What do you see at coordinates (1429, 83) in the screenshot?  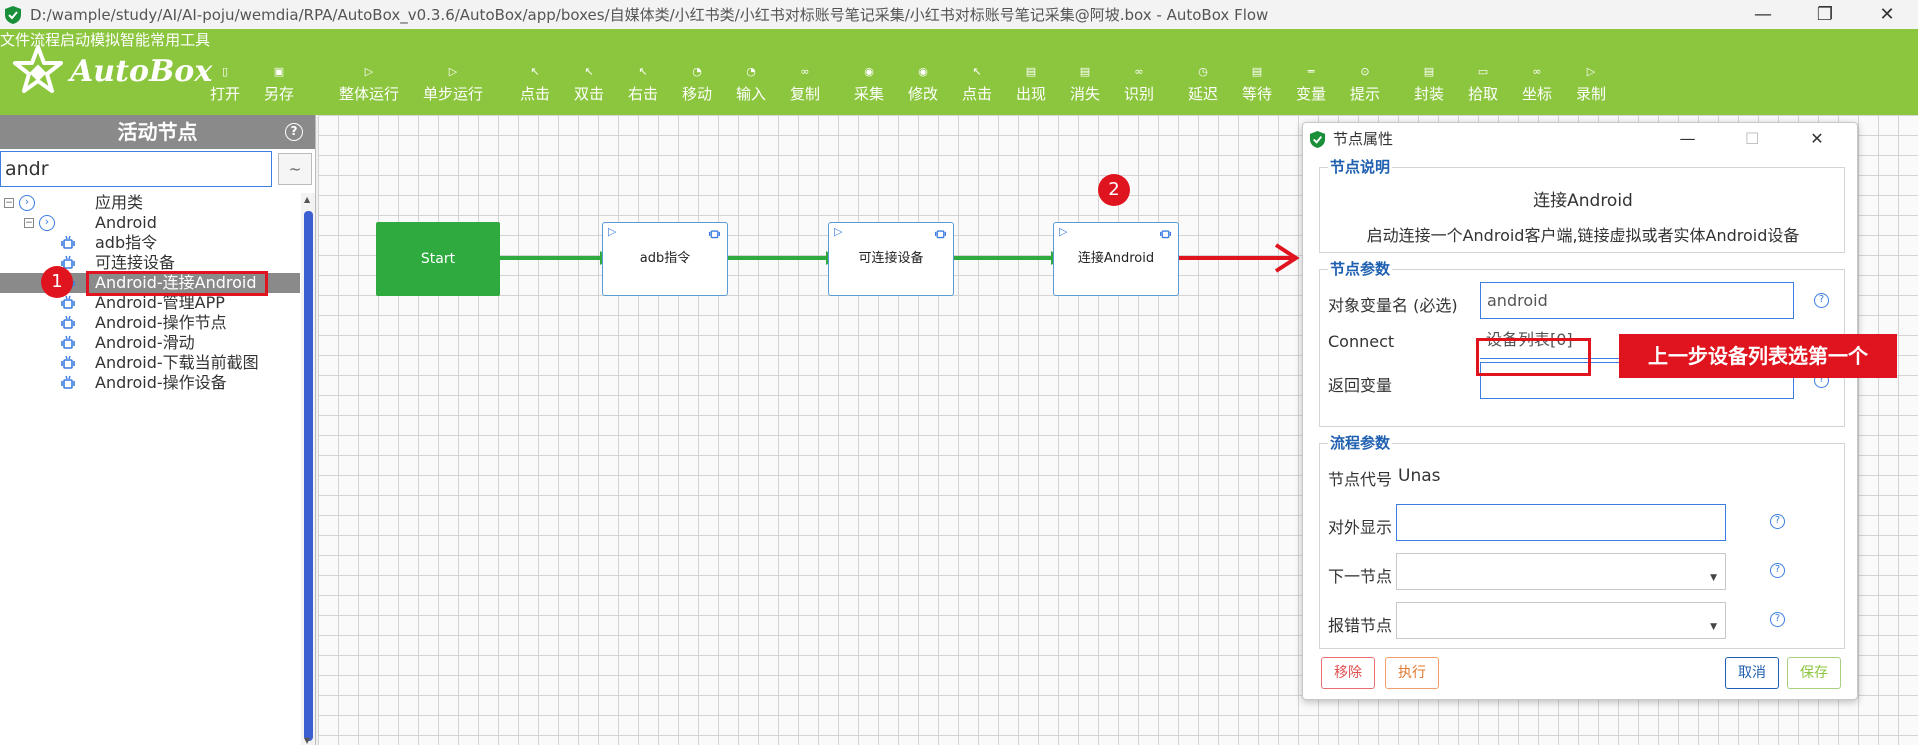 I see `toolbar-button: ▤ 封装` at bounding box center [1429, 83].